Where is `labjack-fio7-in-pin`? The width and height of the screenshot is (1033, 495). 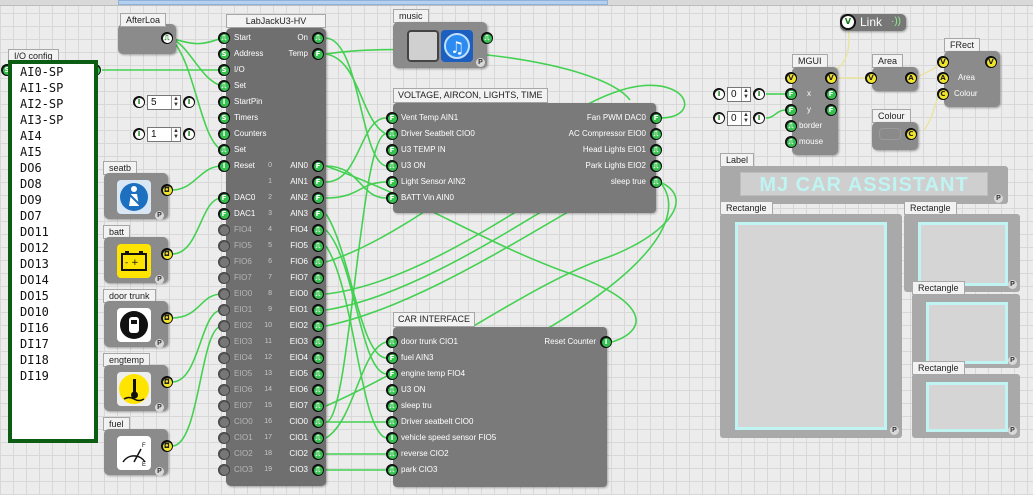 labjack-fio7-in-pin is located at coordinates (224, 278).